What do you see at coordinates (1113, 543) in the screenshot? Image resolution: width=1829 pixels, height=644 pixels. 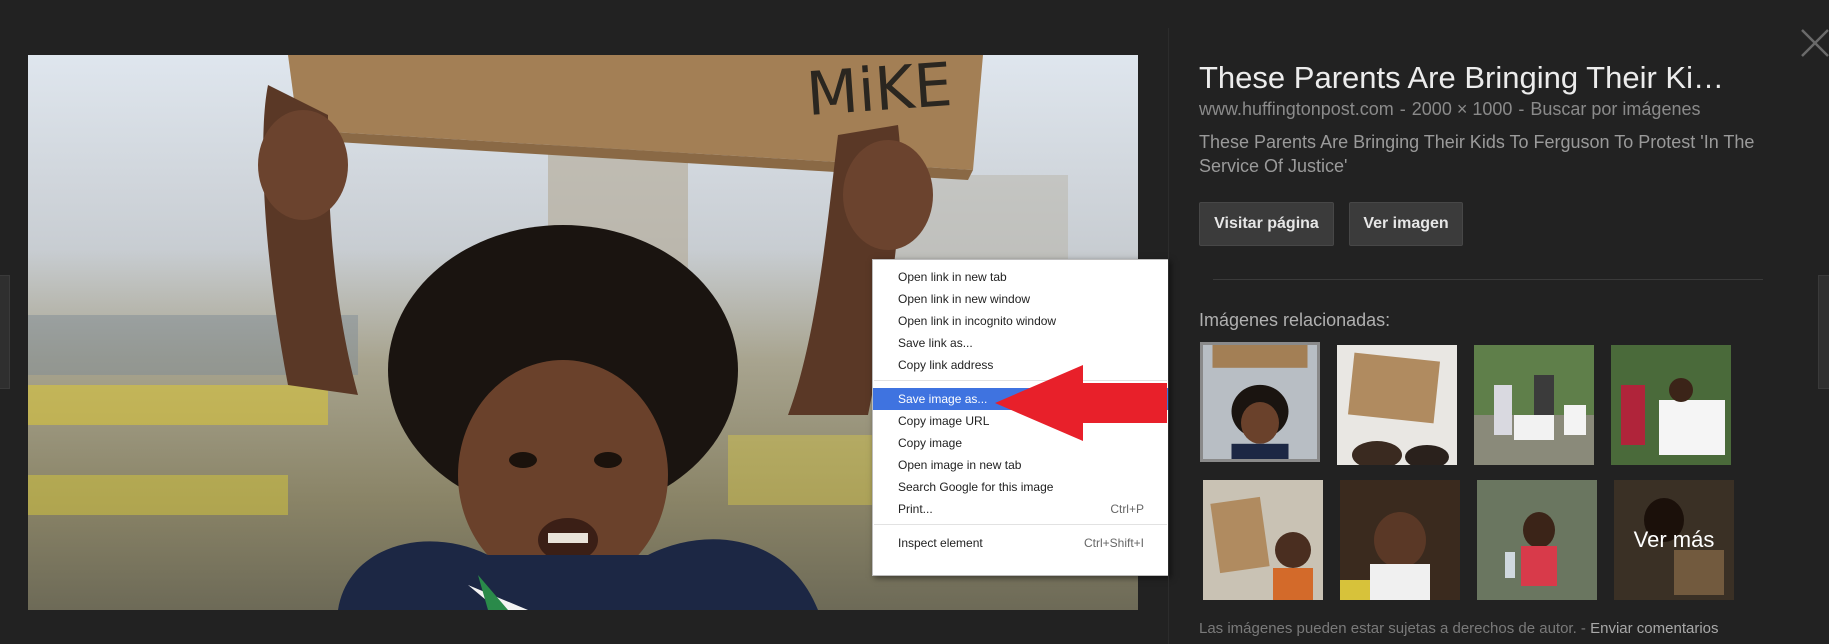 I see `menu-item-shortcut: Ctrl+Shift+I` at bounding box center [1113, 543].